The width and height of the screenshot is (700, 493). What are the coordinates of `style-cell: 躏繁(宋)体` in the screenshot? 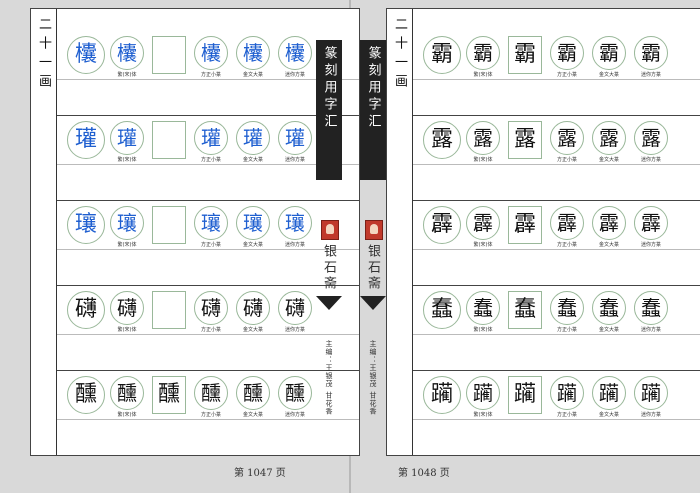 It's located at (483, 397).